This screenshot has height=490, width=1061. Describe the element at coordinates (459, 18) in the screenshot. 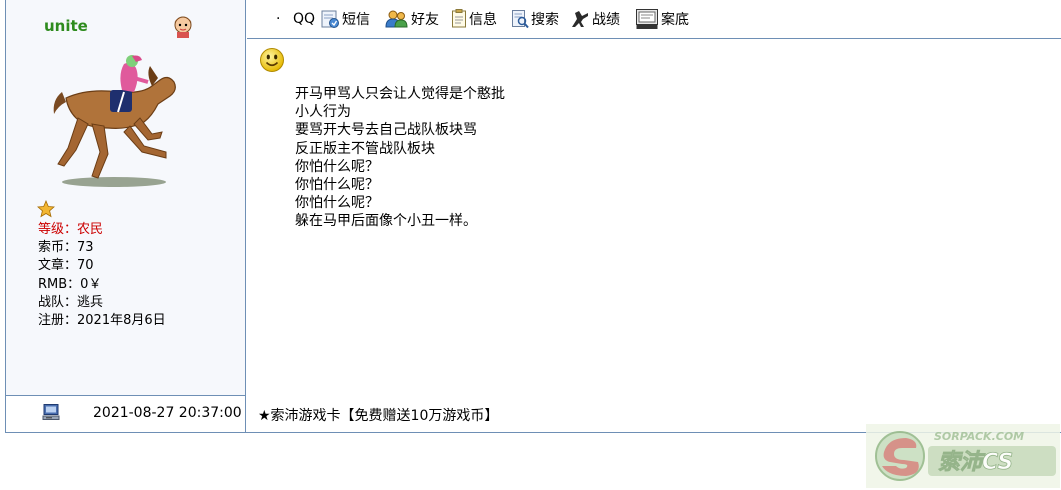

I see `info-icon` at that location.